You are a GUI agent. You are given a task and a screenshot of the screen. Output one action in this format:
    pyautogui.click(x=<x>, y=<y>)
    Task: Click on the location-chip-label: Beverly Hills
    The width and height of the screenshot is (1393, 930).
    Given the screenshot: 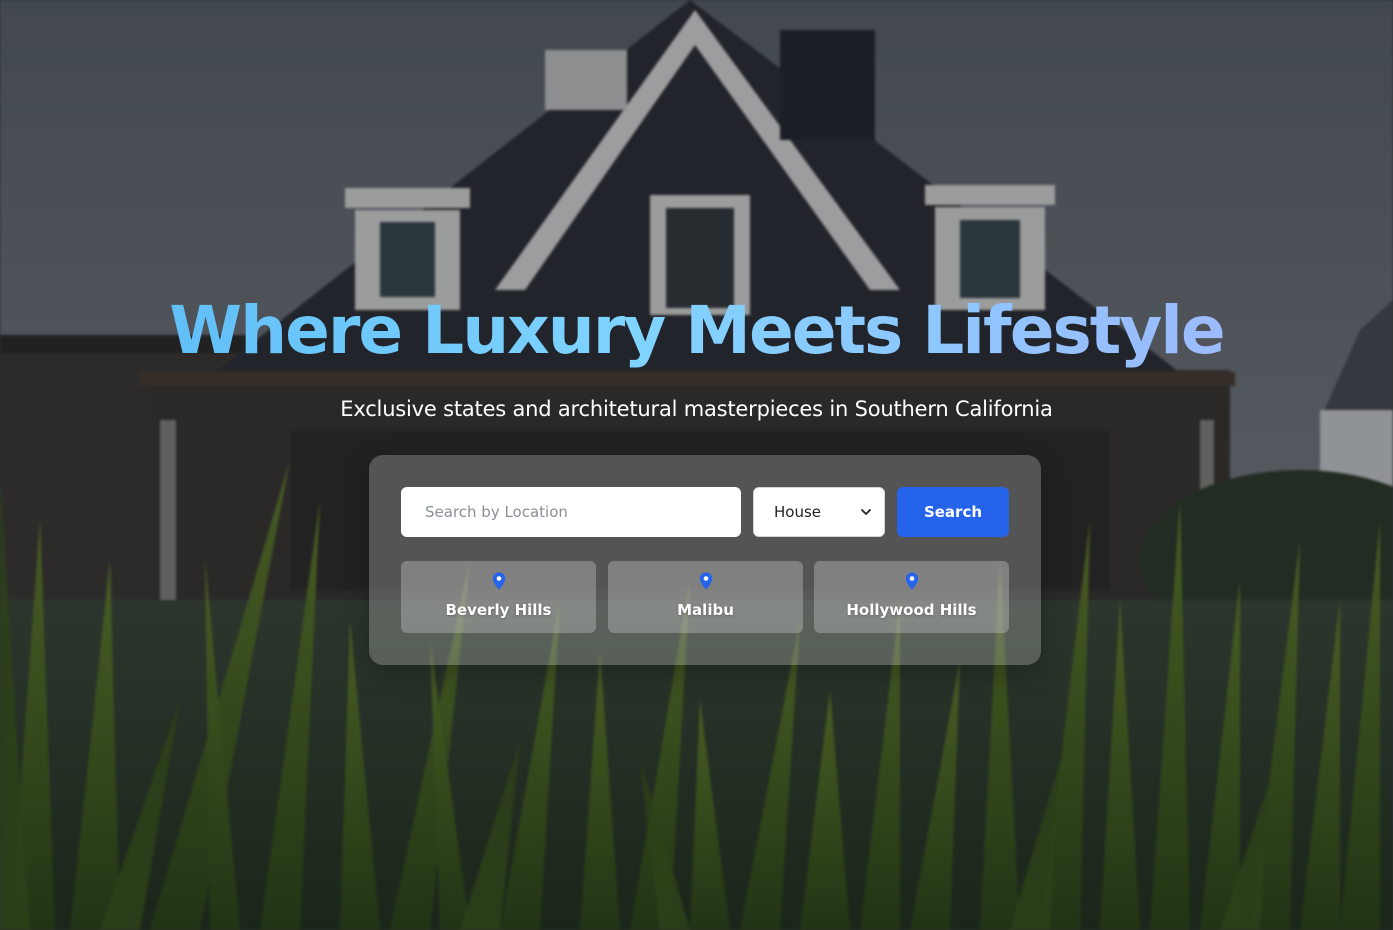 What is the action you would take?
    pyautogui.click(x=498, y=610)
    